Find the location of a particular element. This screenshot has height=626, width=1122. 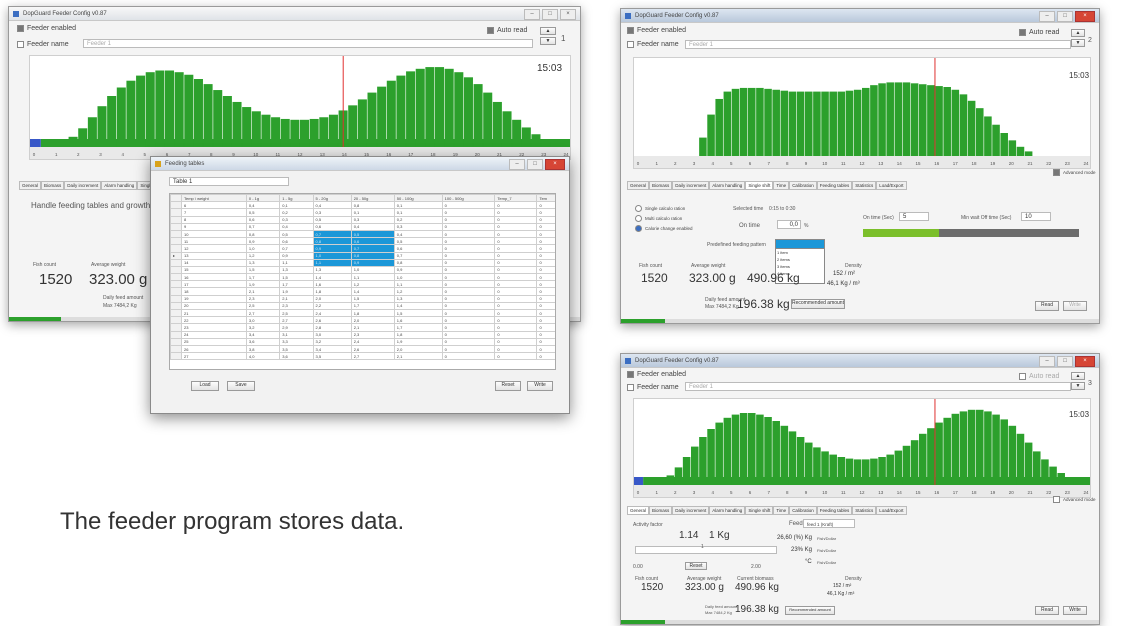

advanced-mode-row: Advanced mode is located at coordinates (1074, 499).